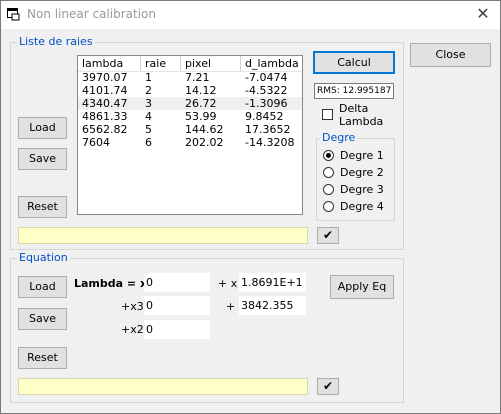 Image resolution: width=501 pixels, height=414 pixels. What do you see at coordinates (272, 282) in the screenshot?
I see `x-coefficient-input` at bounding box center [272, 282].